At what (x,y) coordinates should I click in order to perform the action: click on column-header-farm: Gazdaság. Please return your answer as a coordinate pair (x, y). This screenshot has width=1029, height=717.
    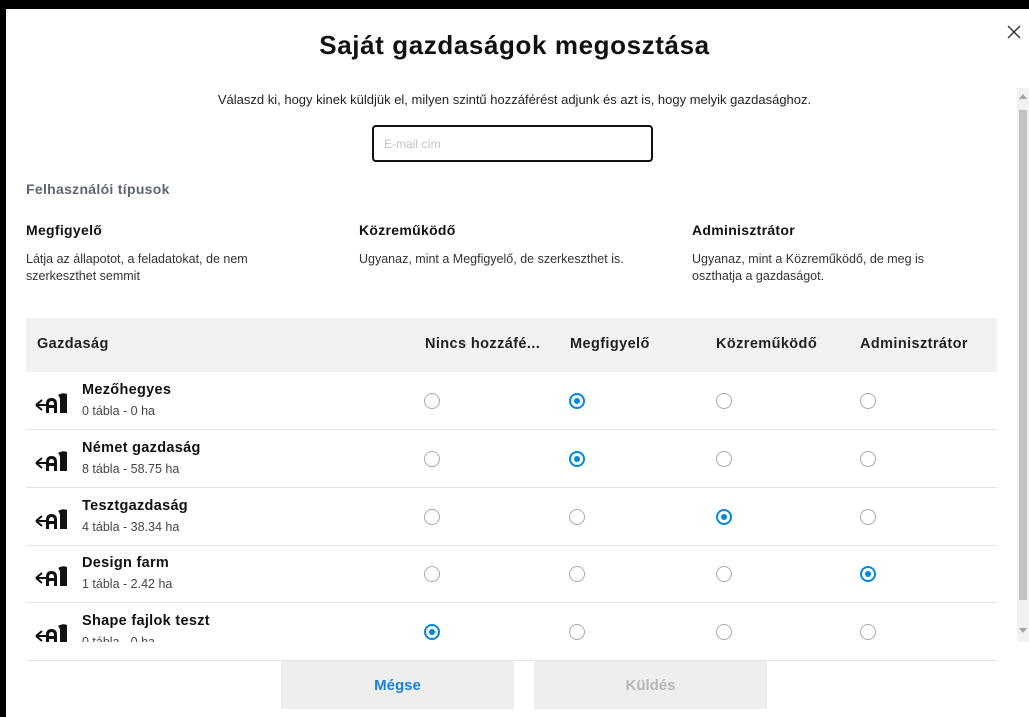
    Looking at the image, I should click on (73, 344).